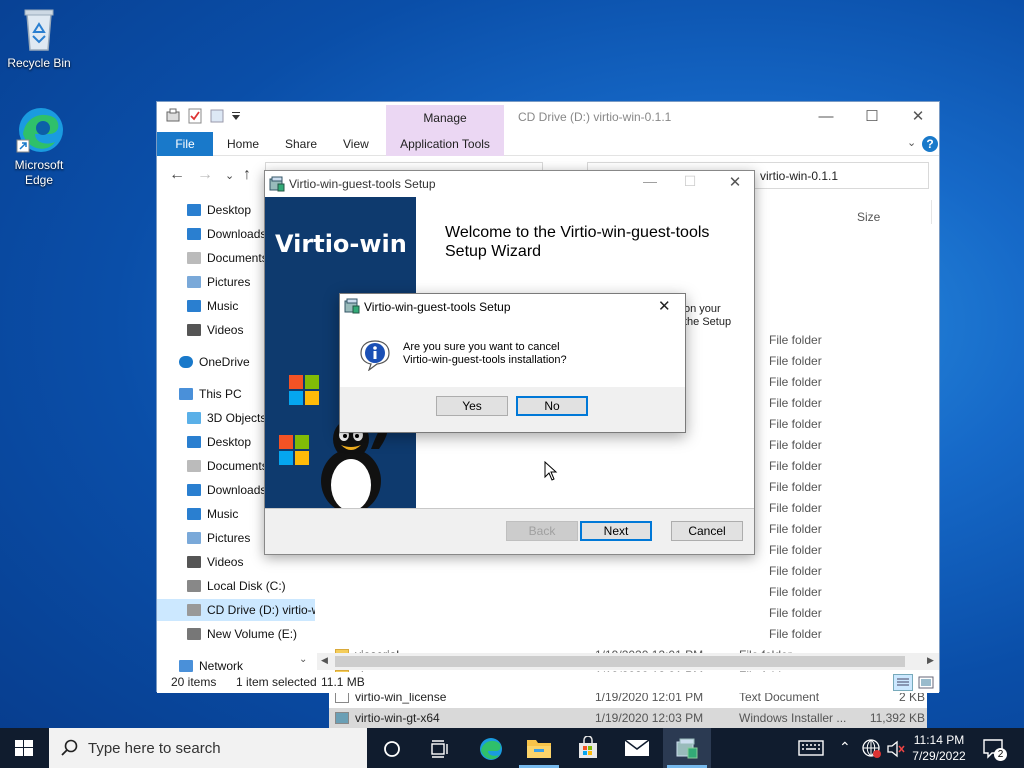 This screenshot has width=1024, height=768. What do you see at coordinates (154, 748) in the screenshot?
I see `search-placeholder: Type here to search` at bounding box center [154, 748].